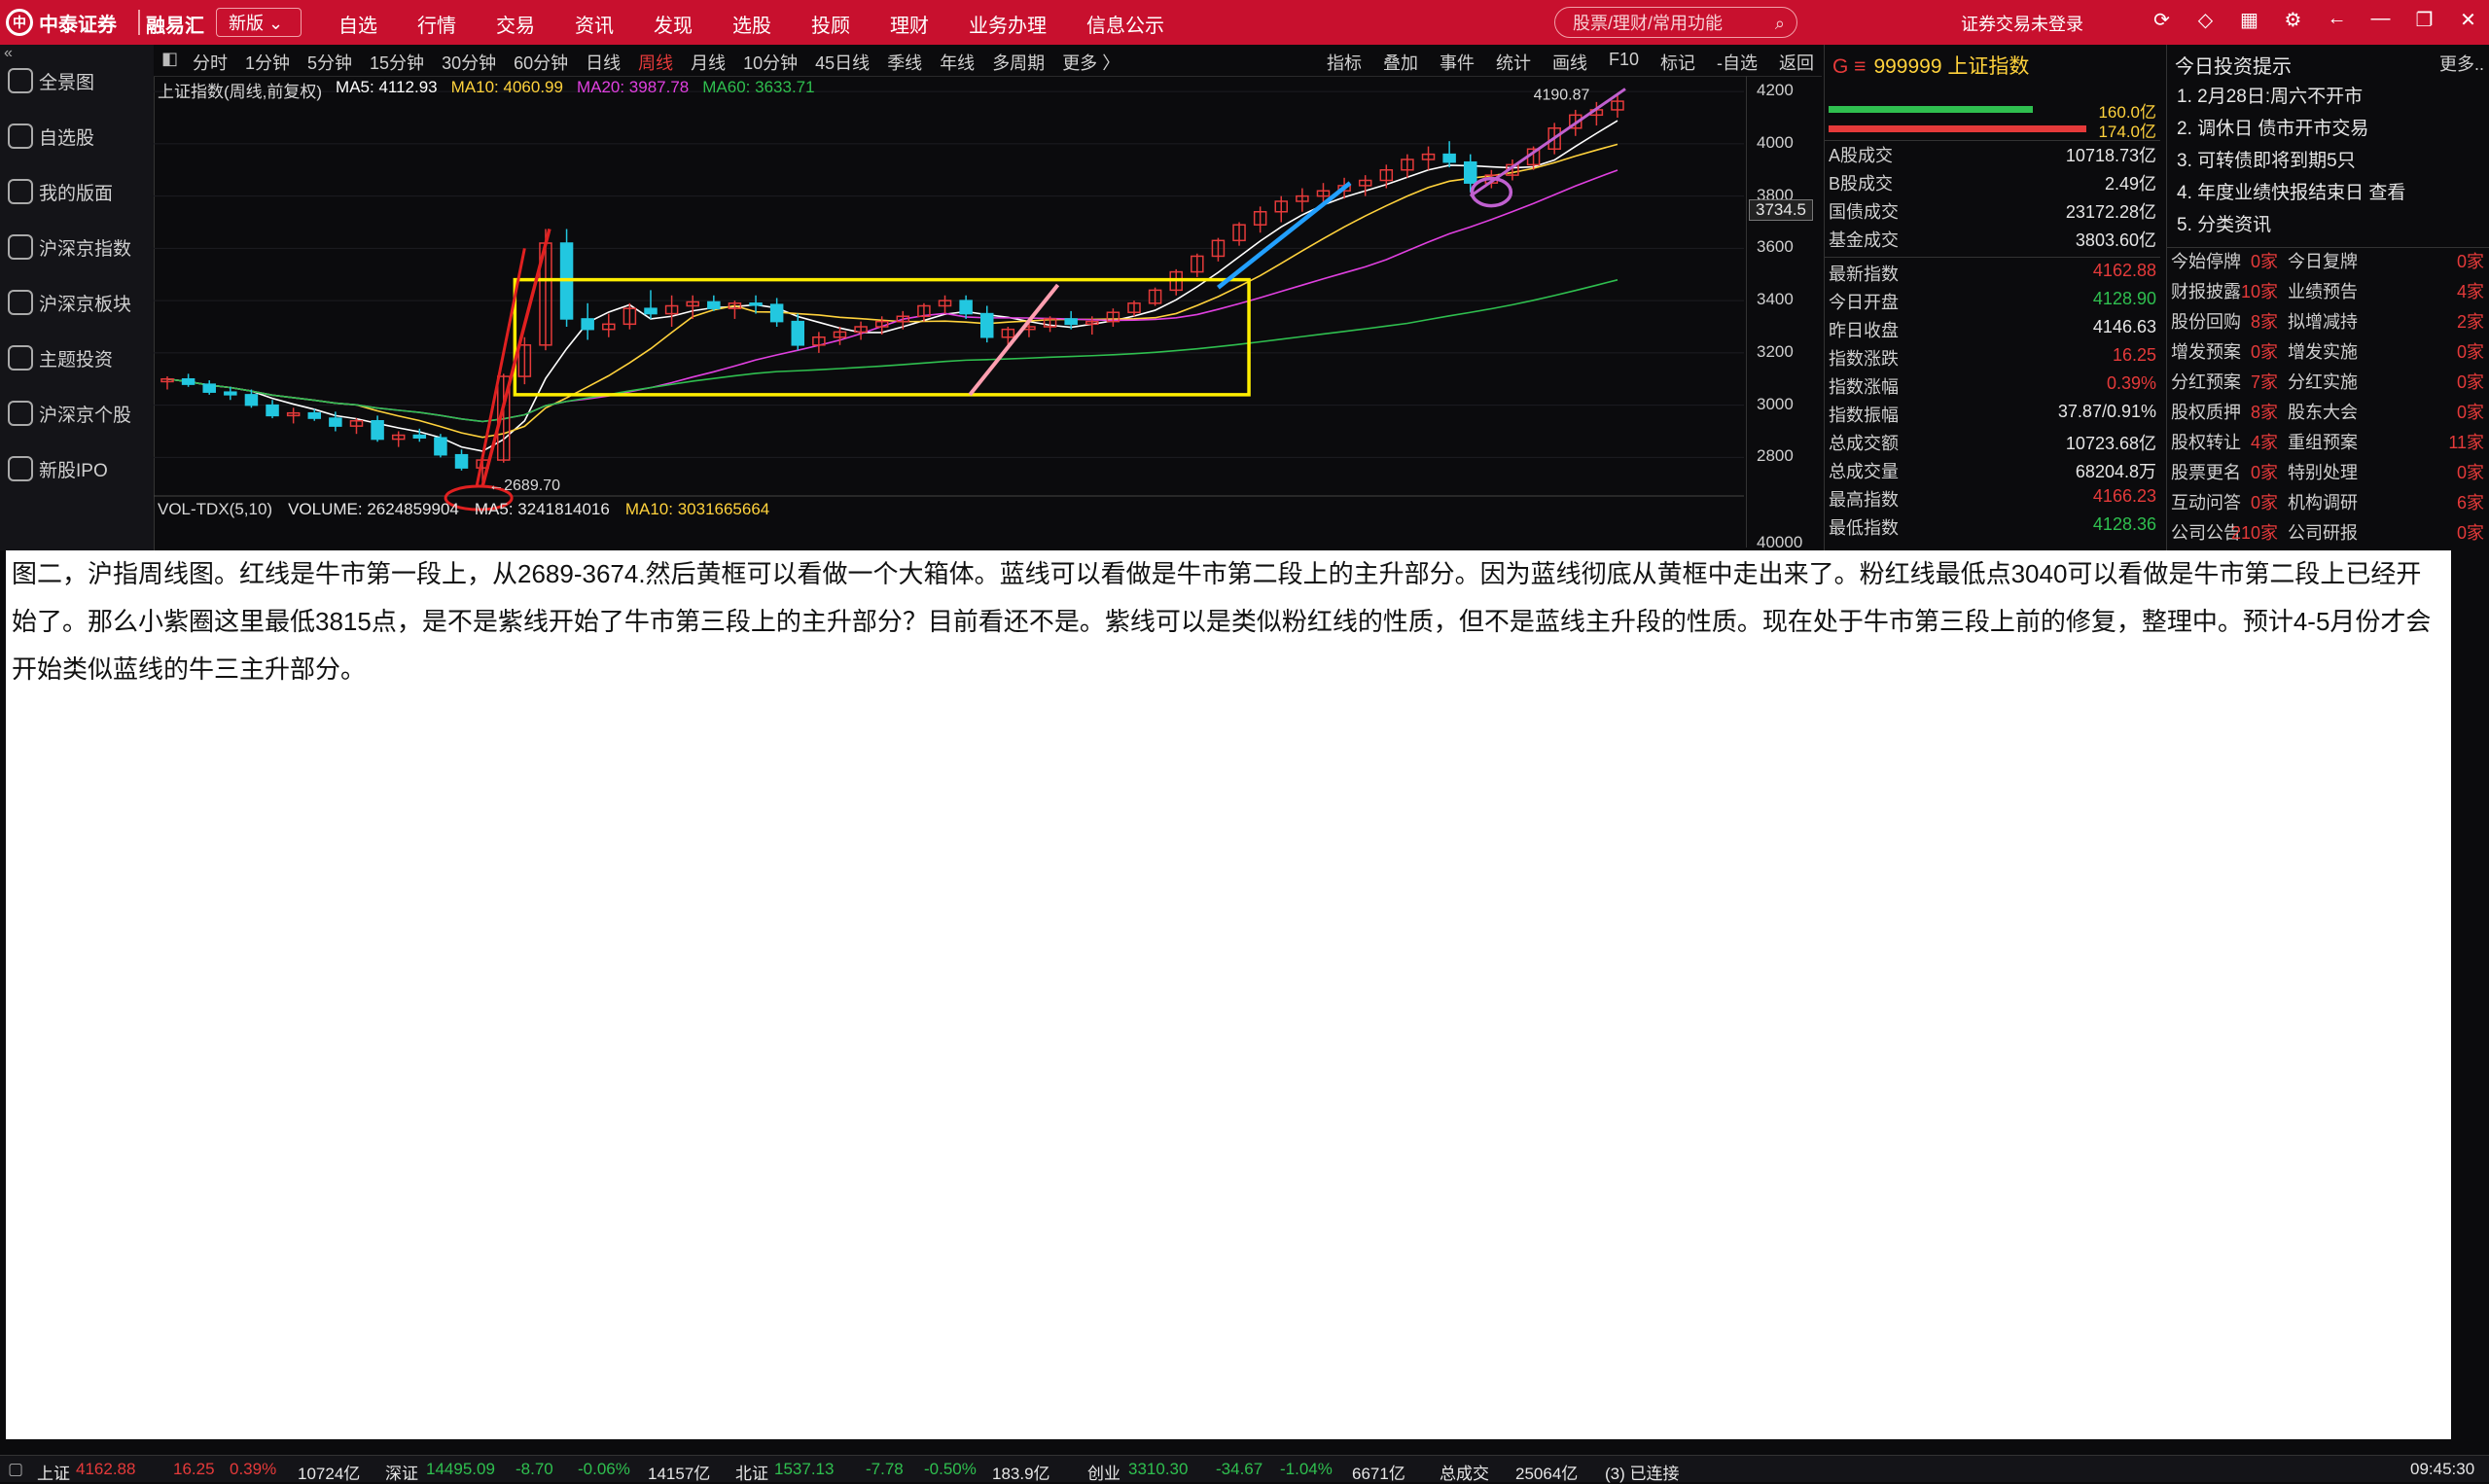 The height and width of the screenshot is (1484, 2489). Describe the element at coordinates (1569, 63) in the screenshot. I see `chart-tool-button: 画线` at that location.